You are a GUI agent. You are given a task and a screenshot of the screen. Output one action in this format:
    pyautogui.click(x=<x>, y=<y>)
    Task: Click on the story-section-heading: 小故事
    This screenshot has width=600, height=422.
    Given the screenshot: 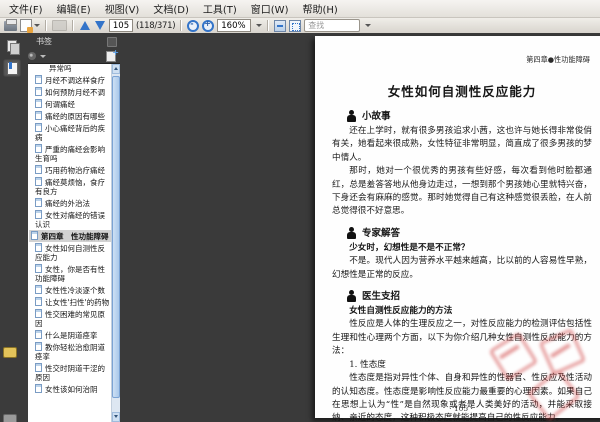 What is the action you would take?
    pyautogui.click(x=469, y=115)
    